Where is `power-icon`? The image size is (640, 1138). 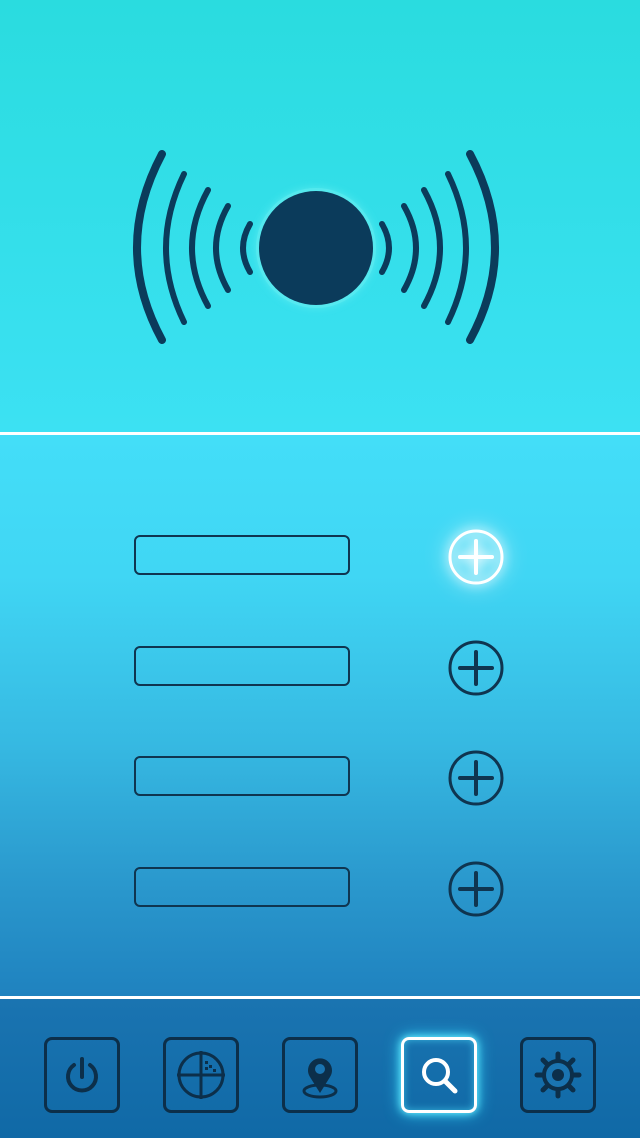
power-icon is located at coordinates (82, 1075).